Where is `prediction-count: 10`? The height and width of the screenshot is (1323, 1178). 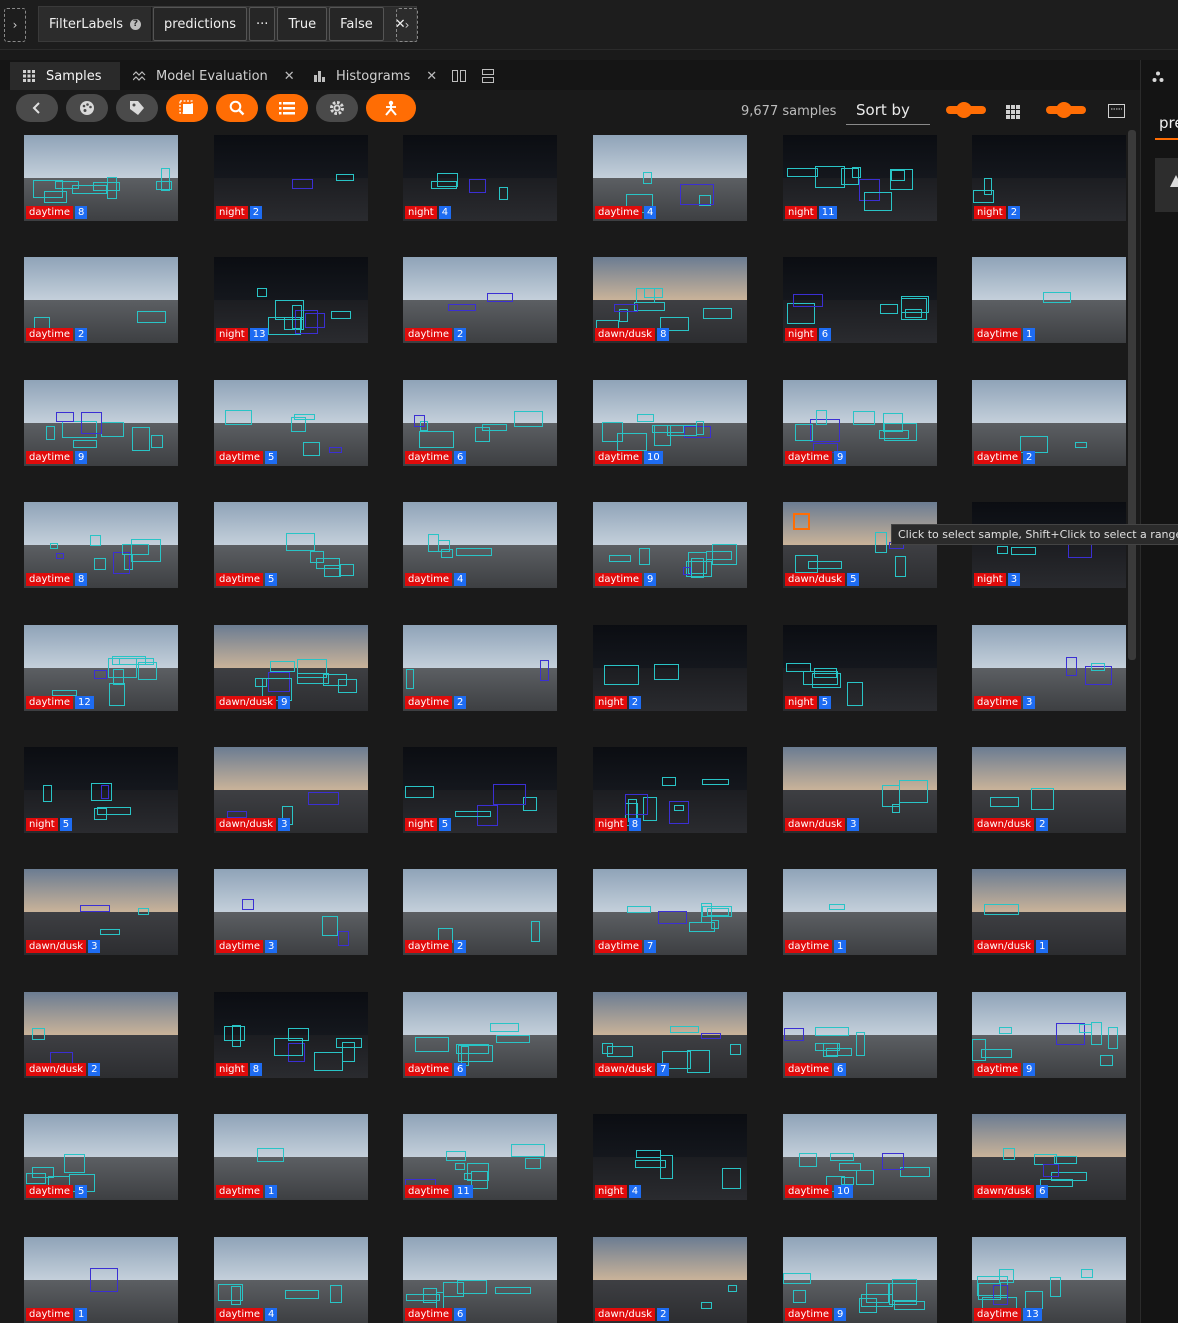
prediction-count: 10 is located at coordinates (653, 457).